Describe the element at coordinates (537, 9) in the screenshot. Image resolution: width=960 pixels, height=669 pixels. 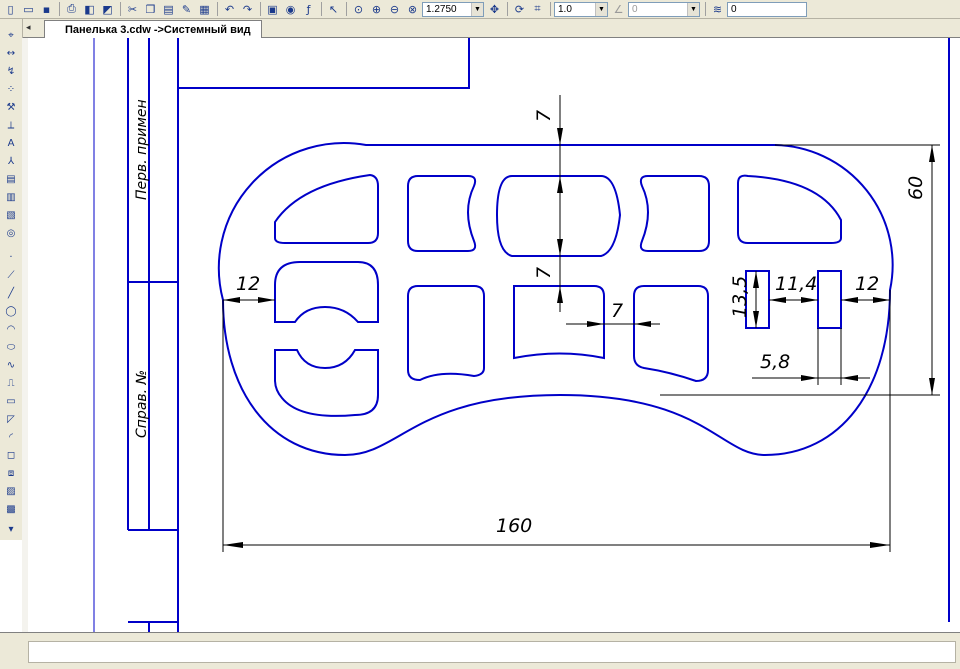
I see `snap-icon: ⌗` at that location.